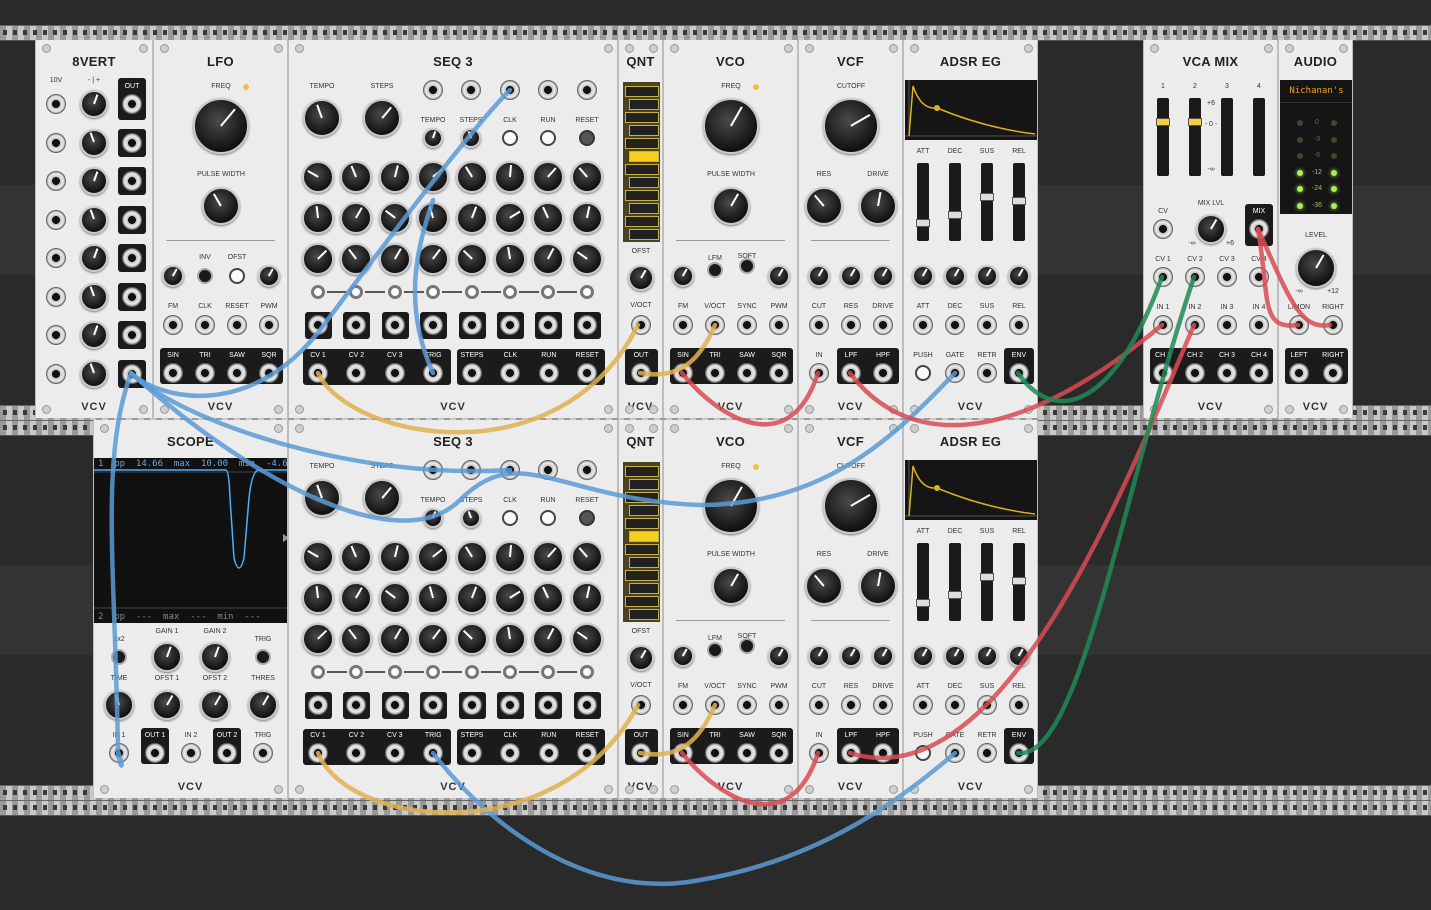 Image resolution: width=1431 pixels, height=910 pixels. What do you see at coordinates (779, 276) in the screenshot?
I see `pwm-knob` at bounding box center [779, 276].